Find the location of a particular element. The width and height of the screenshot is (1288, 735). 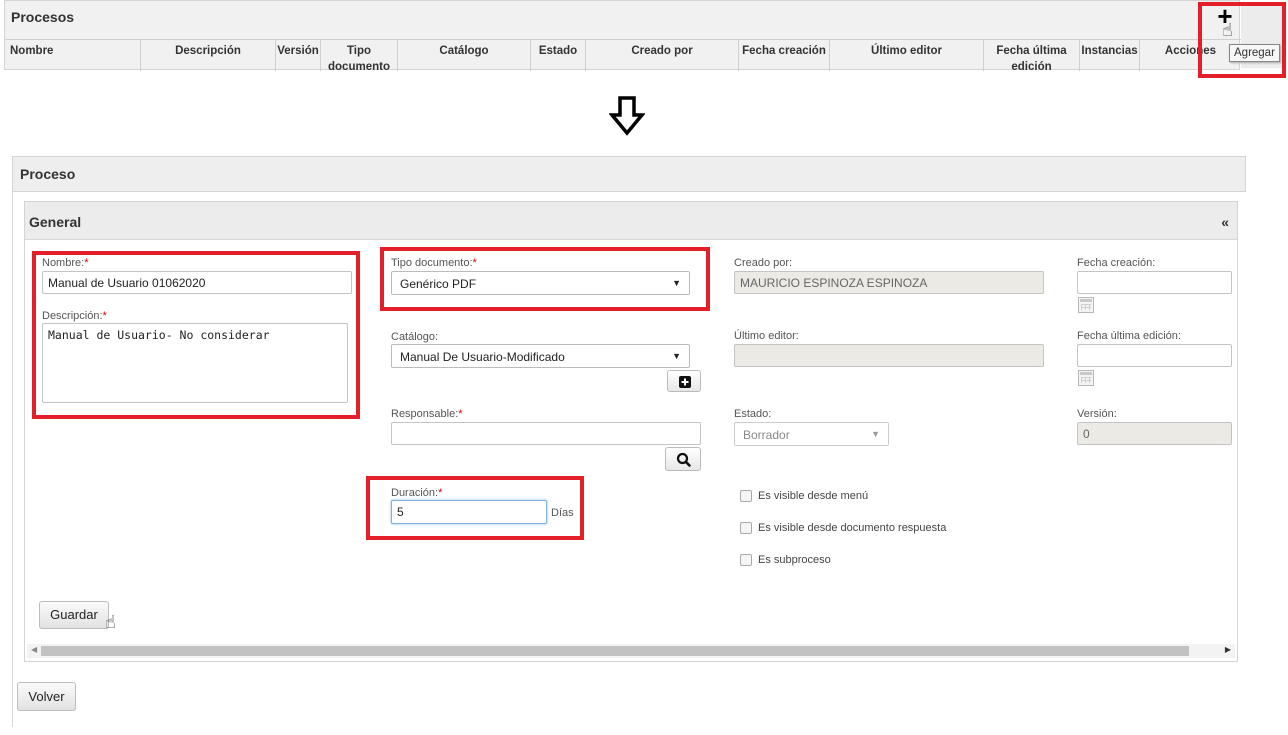

highlight-duracion is located at coordinates (475, 508).